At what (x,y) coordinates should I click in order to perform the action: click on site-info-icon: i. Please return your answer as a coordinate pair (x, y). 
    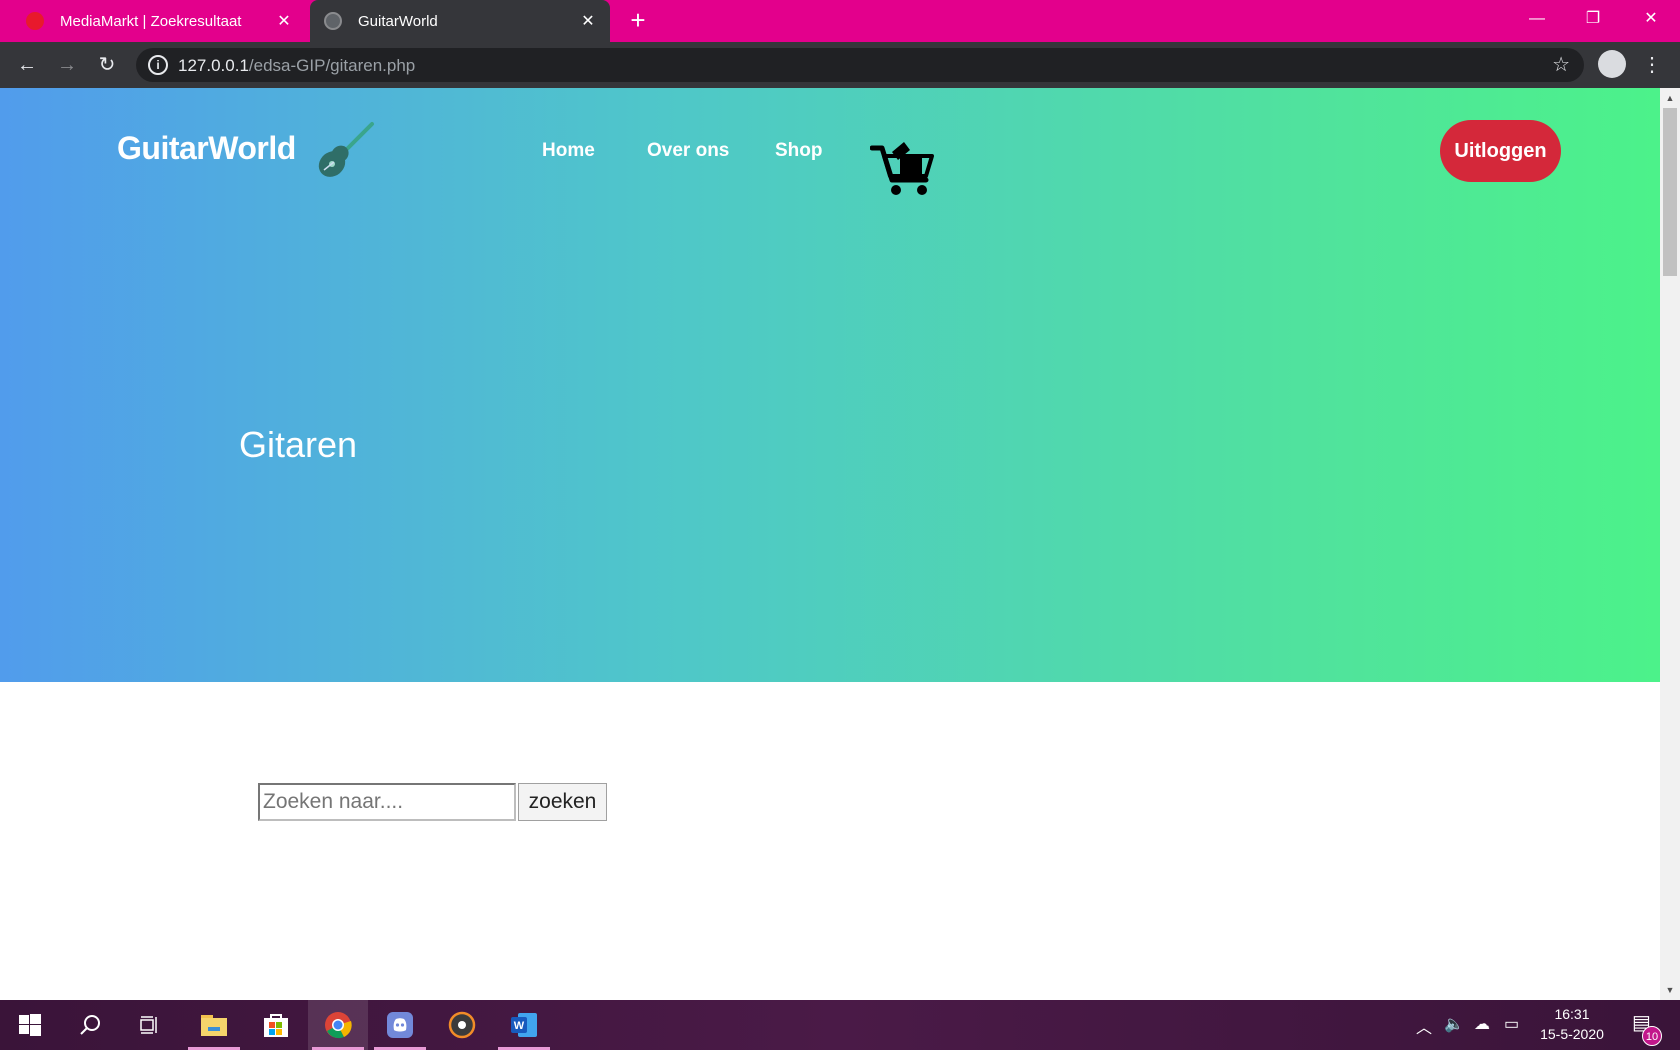
    Looking at the image, I should click on (158, 65).